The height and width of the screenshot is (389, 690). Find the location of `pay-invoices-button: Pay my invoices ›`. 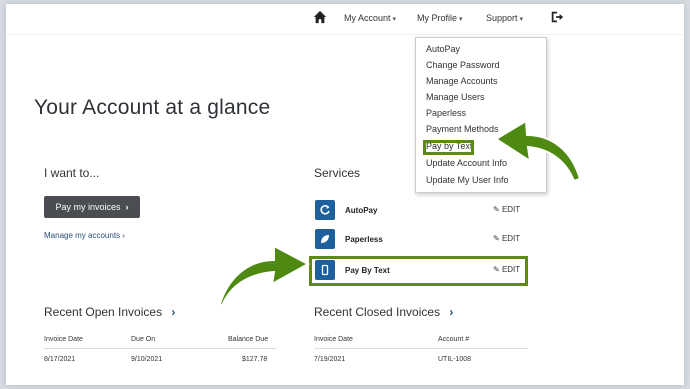

pay-invoices-button: Pay my invoices › is located at coordinates (92, 207).